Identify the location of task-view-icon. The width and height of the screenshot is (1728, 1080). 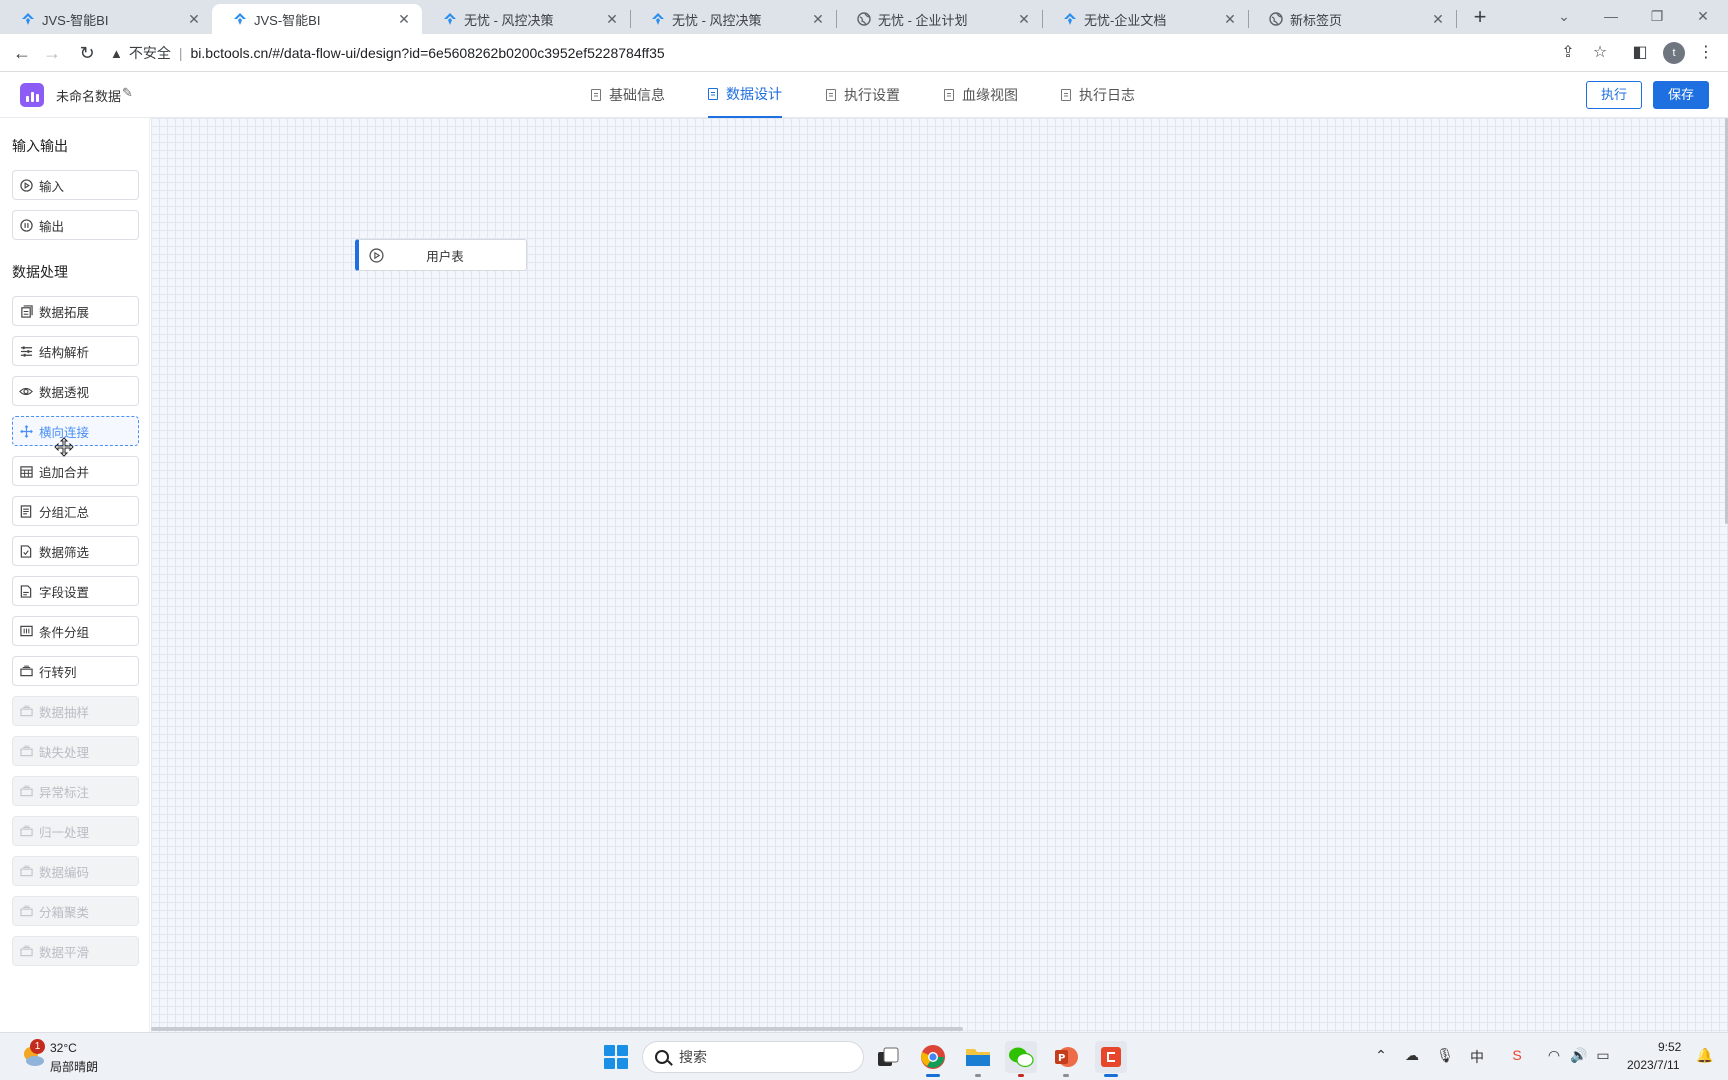
(888, 1057).